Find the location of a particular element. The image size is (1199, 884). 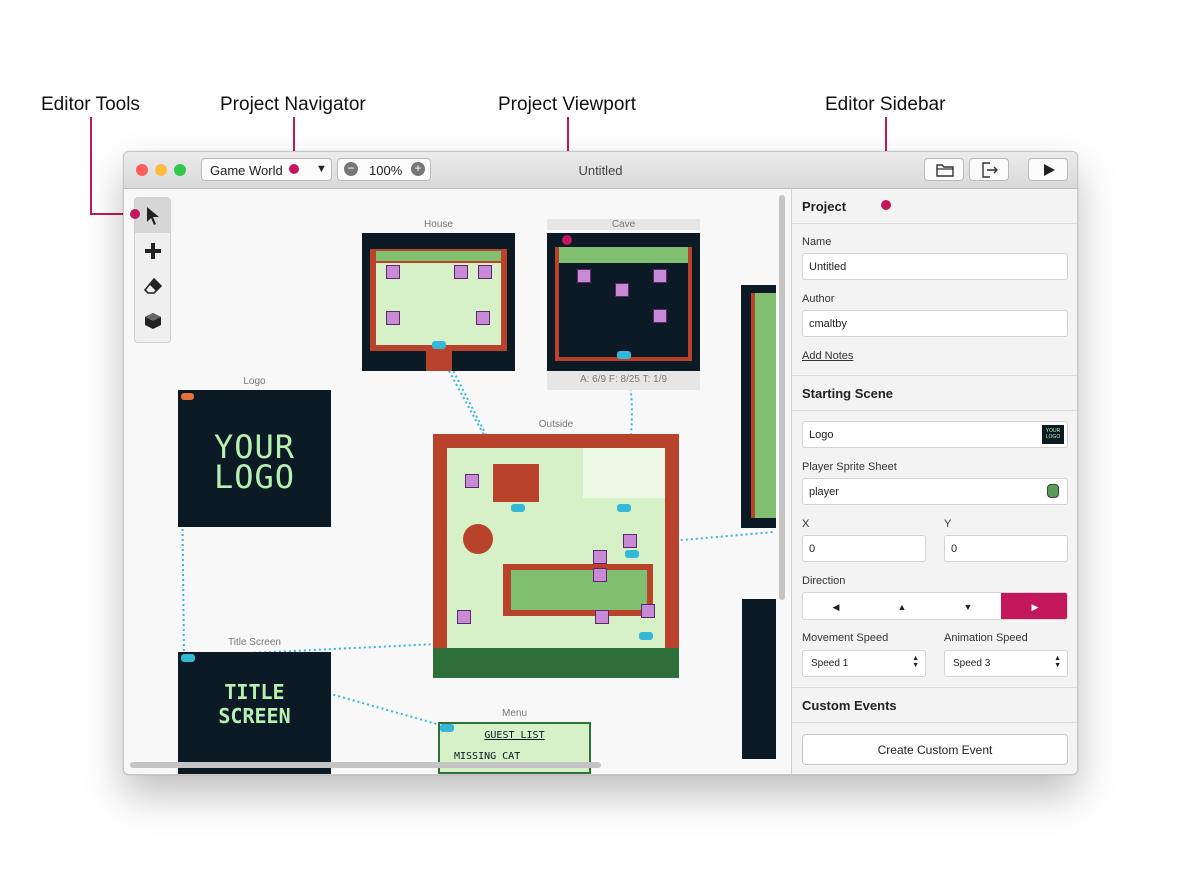

eraser-tool is located at coordinates (152, 285).